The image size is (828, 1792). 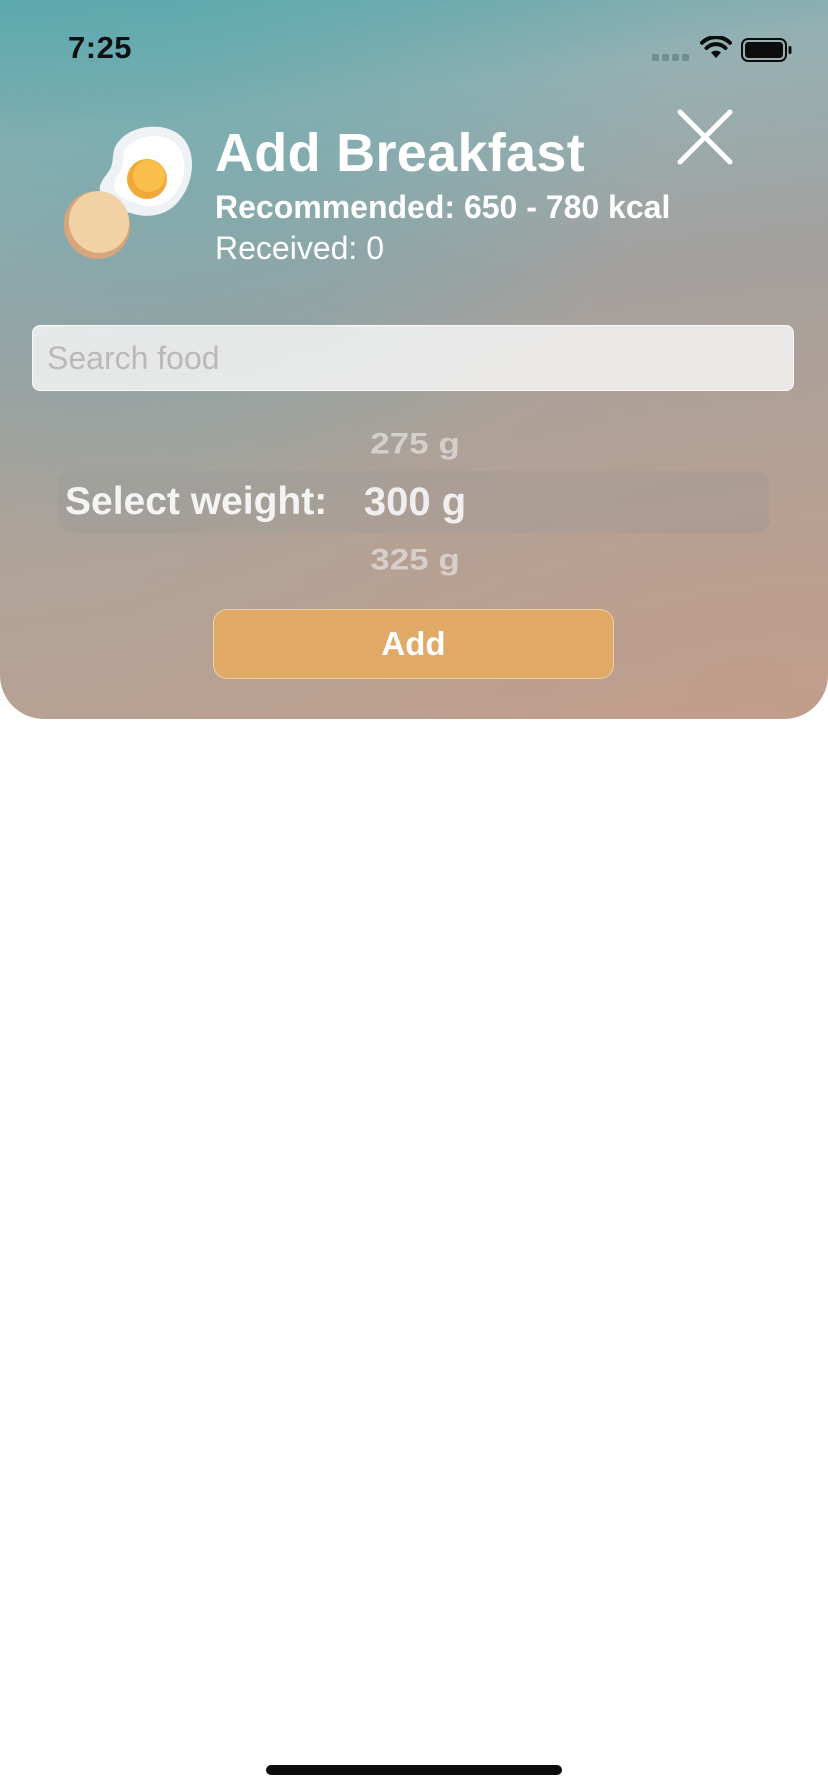 I want to click on search-food-input, so click(x=413, y=358).